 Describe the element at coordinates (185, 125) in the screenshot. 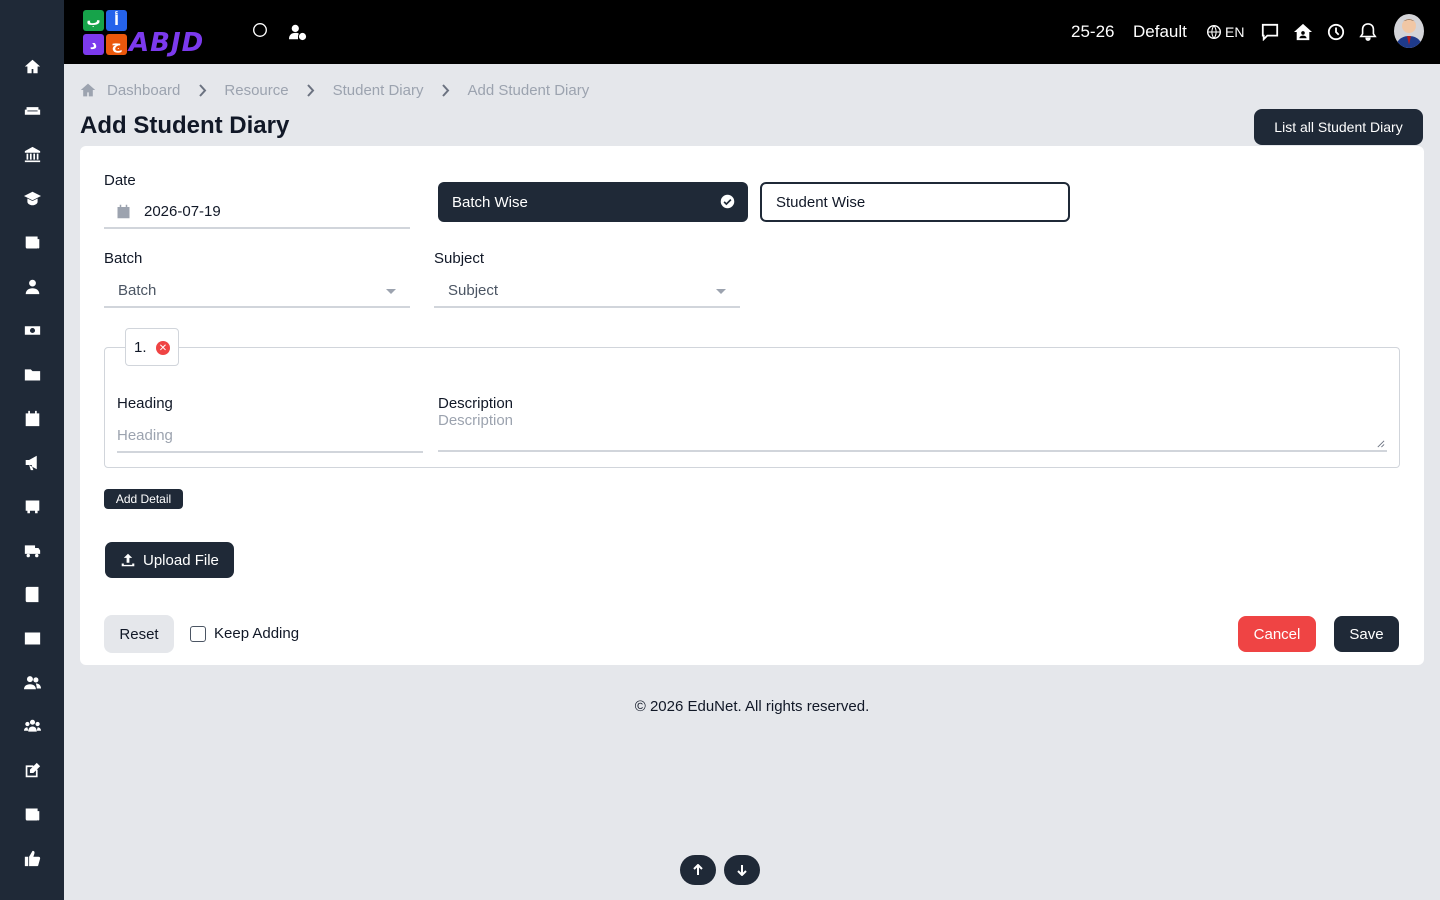

I see `page-title: Add Student Diary` at that location.